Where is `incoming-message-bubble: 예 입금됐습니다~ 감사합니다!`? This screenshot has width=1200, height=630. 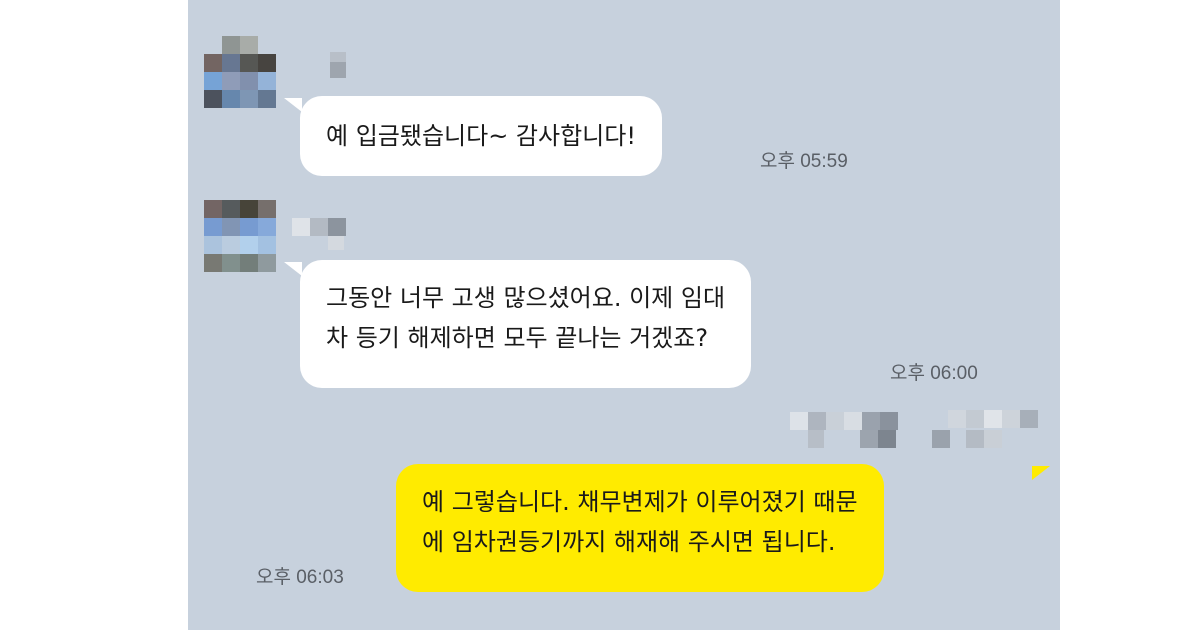 incoming-message-bubble: 예 입금됐습니다~ 감사합니다! is located at coordinates (481, 136).